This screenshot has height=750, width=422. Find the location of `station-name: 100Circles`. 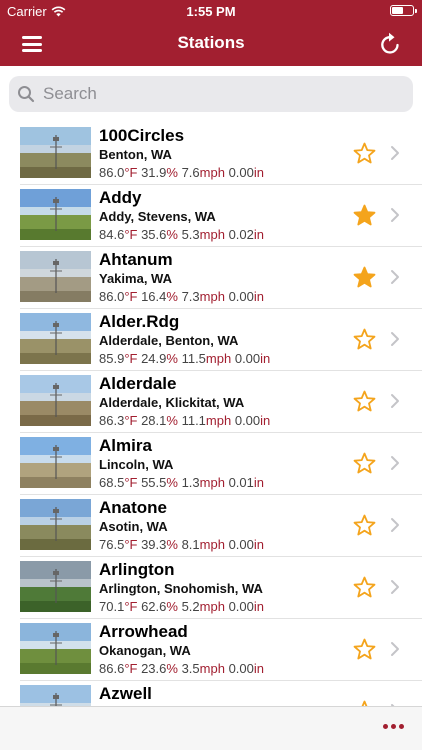

station-name: 100Circles is located at coordinates (142, 135).